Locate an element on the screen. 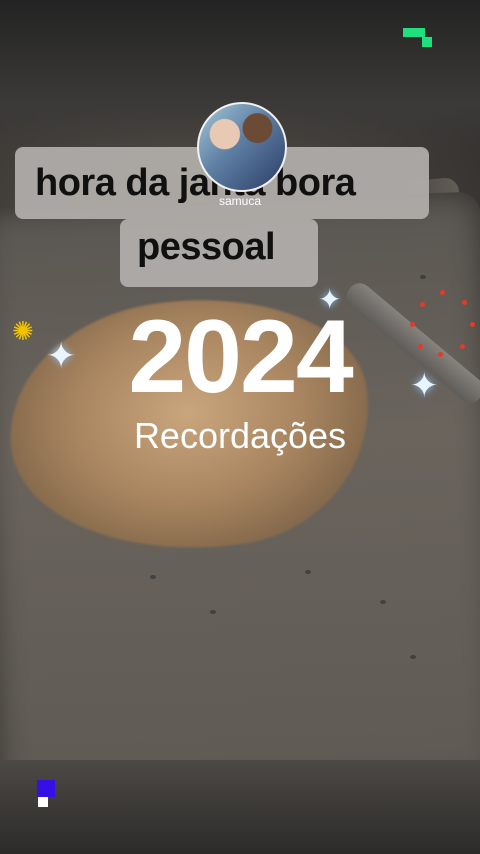  pixel-decoration-white is located at coordinates (43, 802).